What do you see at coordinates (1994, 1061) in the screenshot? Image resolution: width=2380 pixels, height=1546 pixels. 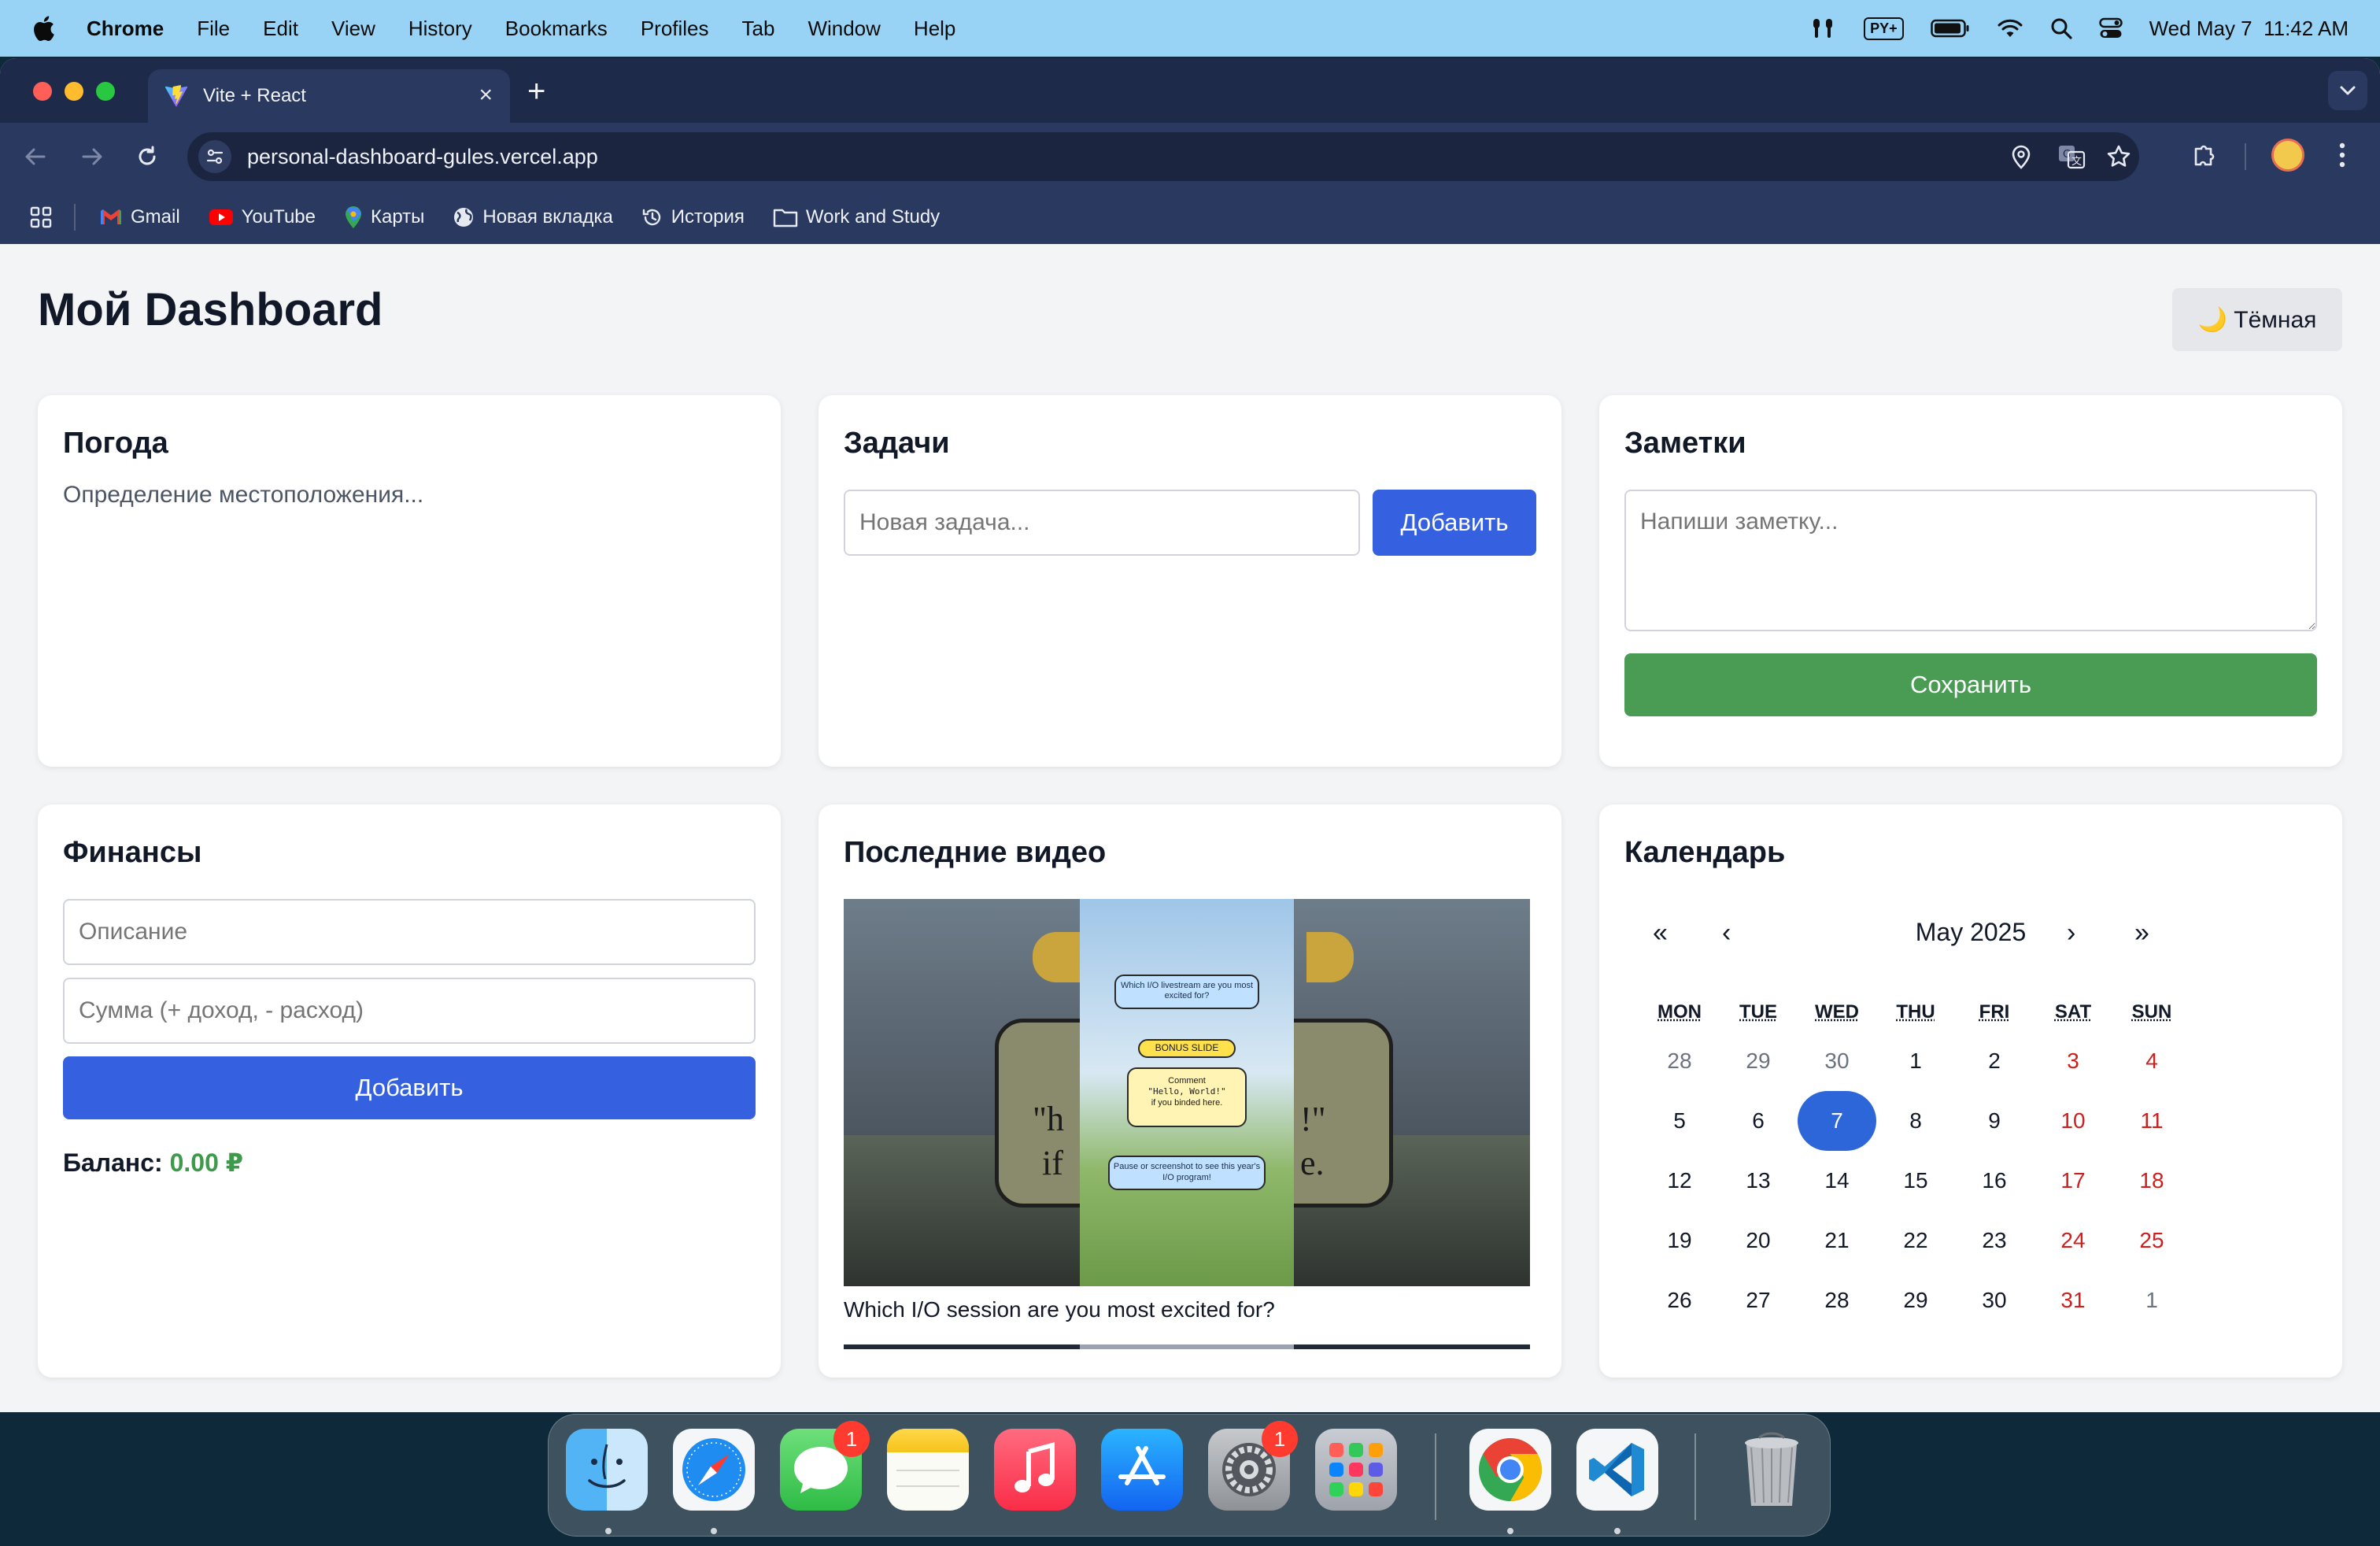 I see `calendar-day: 2` at bounding box center [1994, 1061].